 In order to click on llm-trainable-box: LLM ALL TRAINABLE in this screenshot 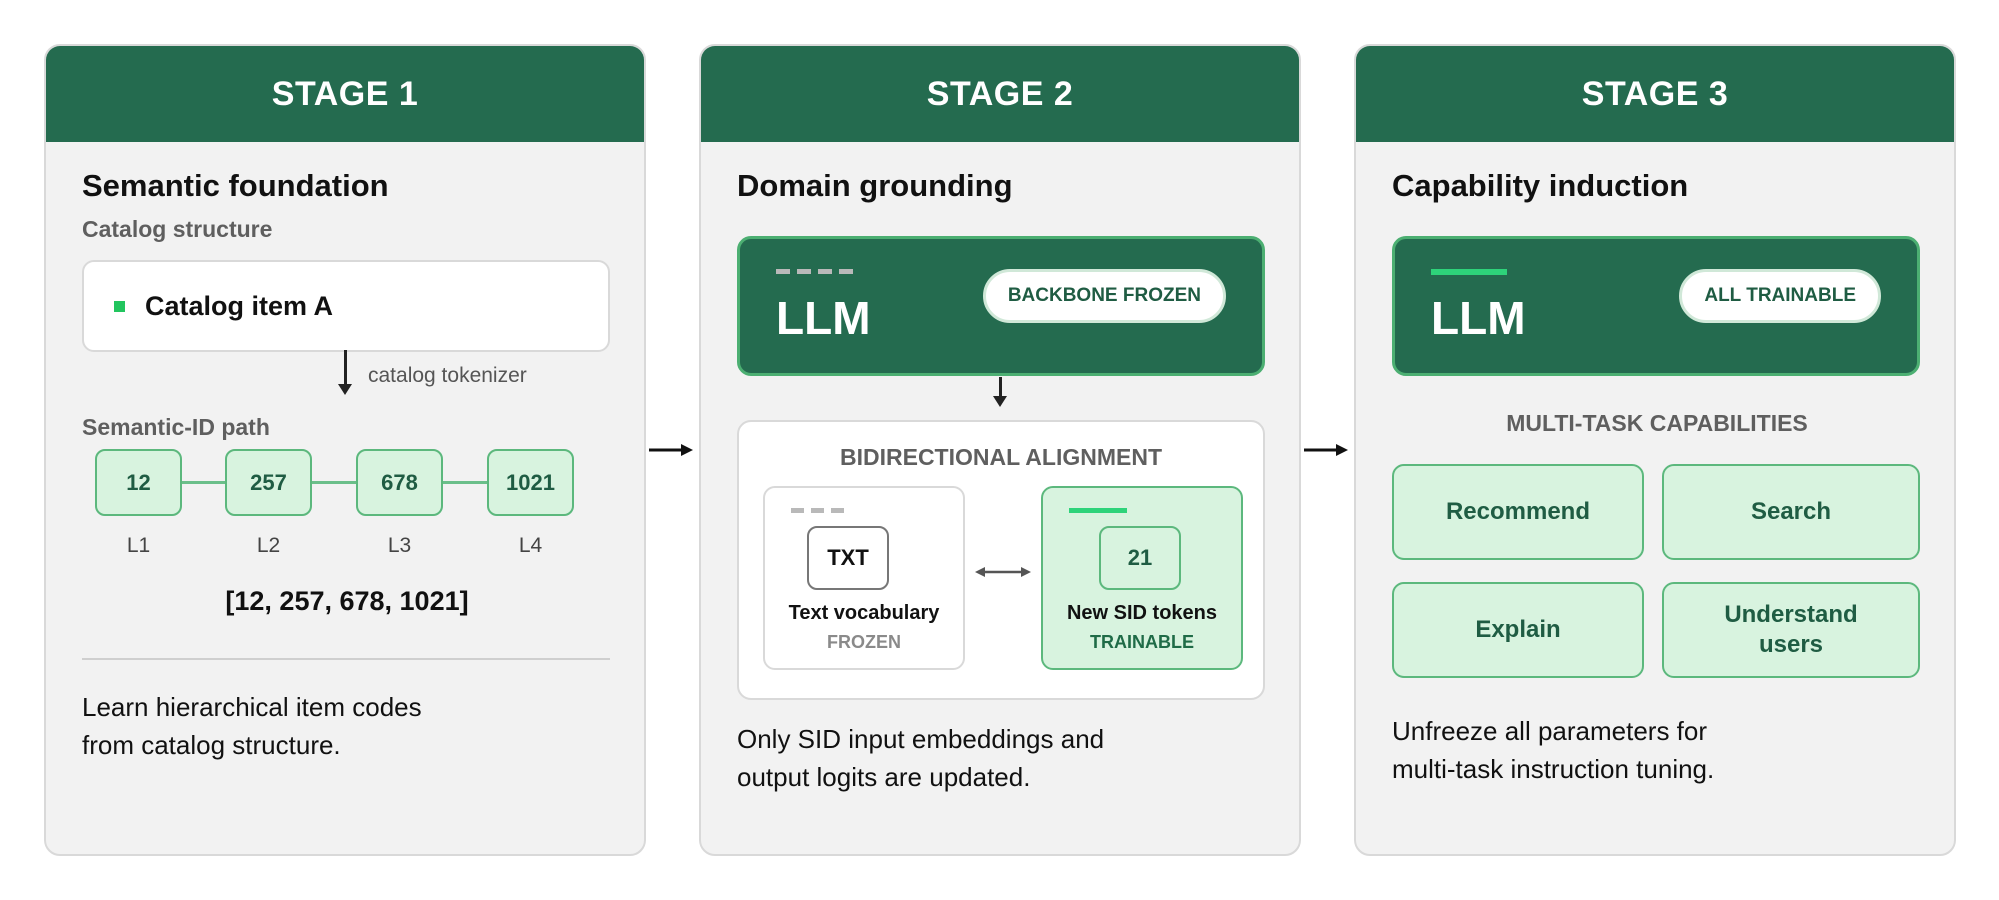, I will do `click(1656, 306)`.